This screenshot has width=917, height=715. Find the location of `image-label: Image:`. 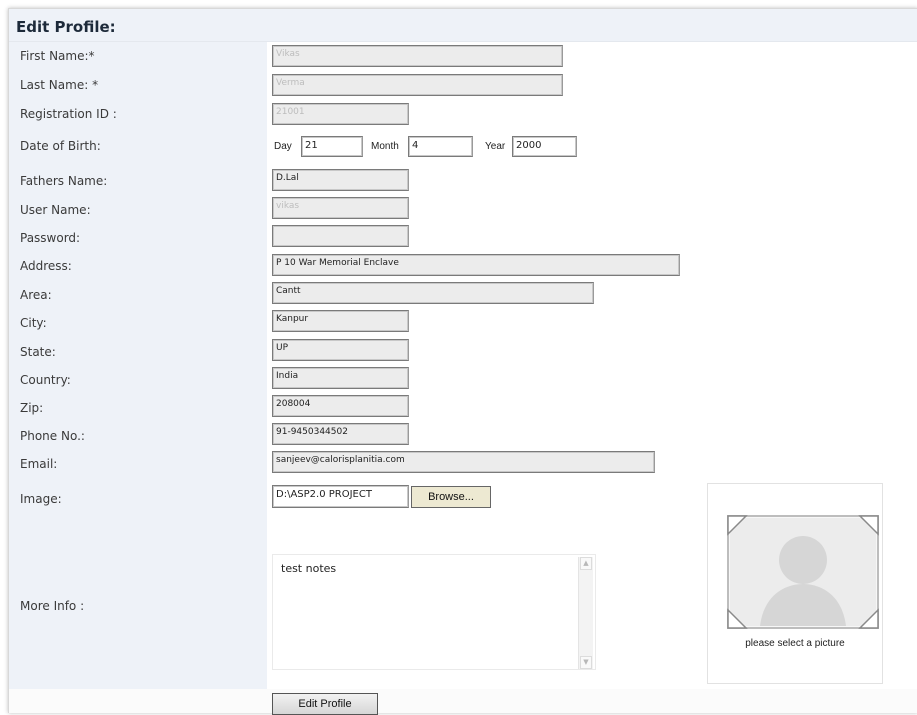

image-label: Image: is located at coordinates (41, 499).